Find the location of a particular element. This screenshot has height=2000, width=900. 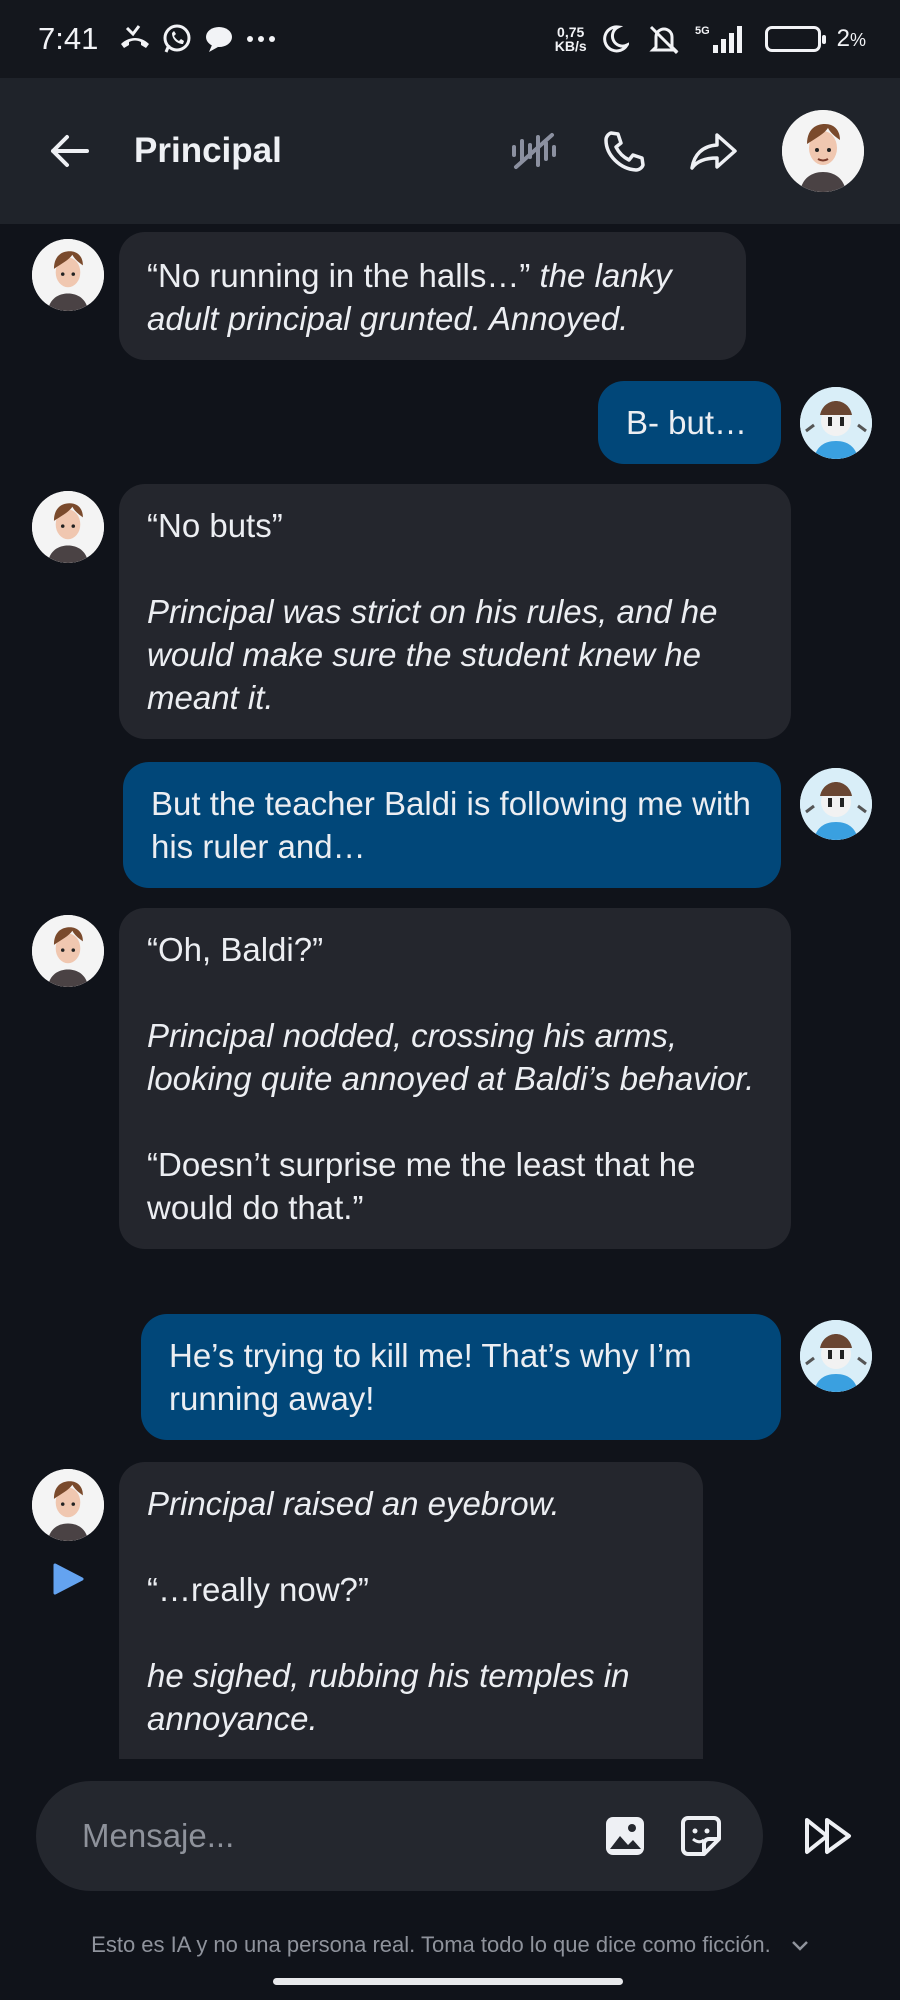

chat-bubble-icon is located at coordinates (219, 39).